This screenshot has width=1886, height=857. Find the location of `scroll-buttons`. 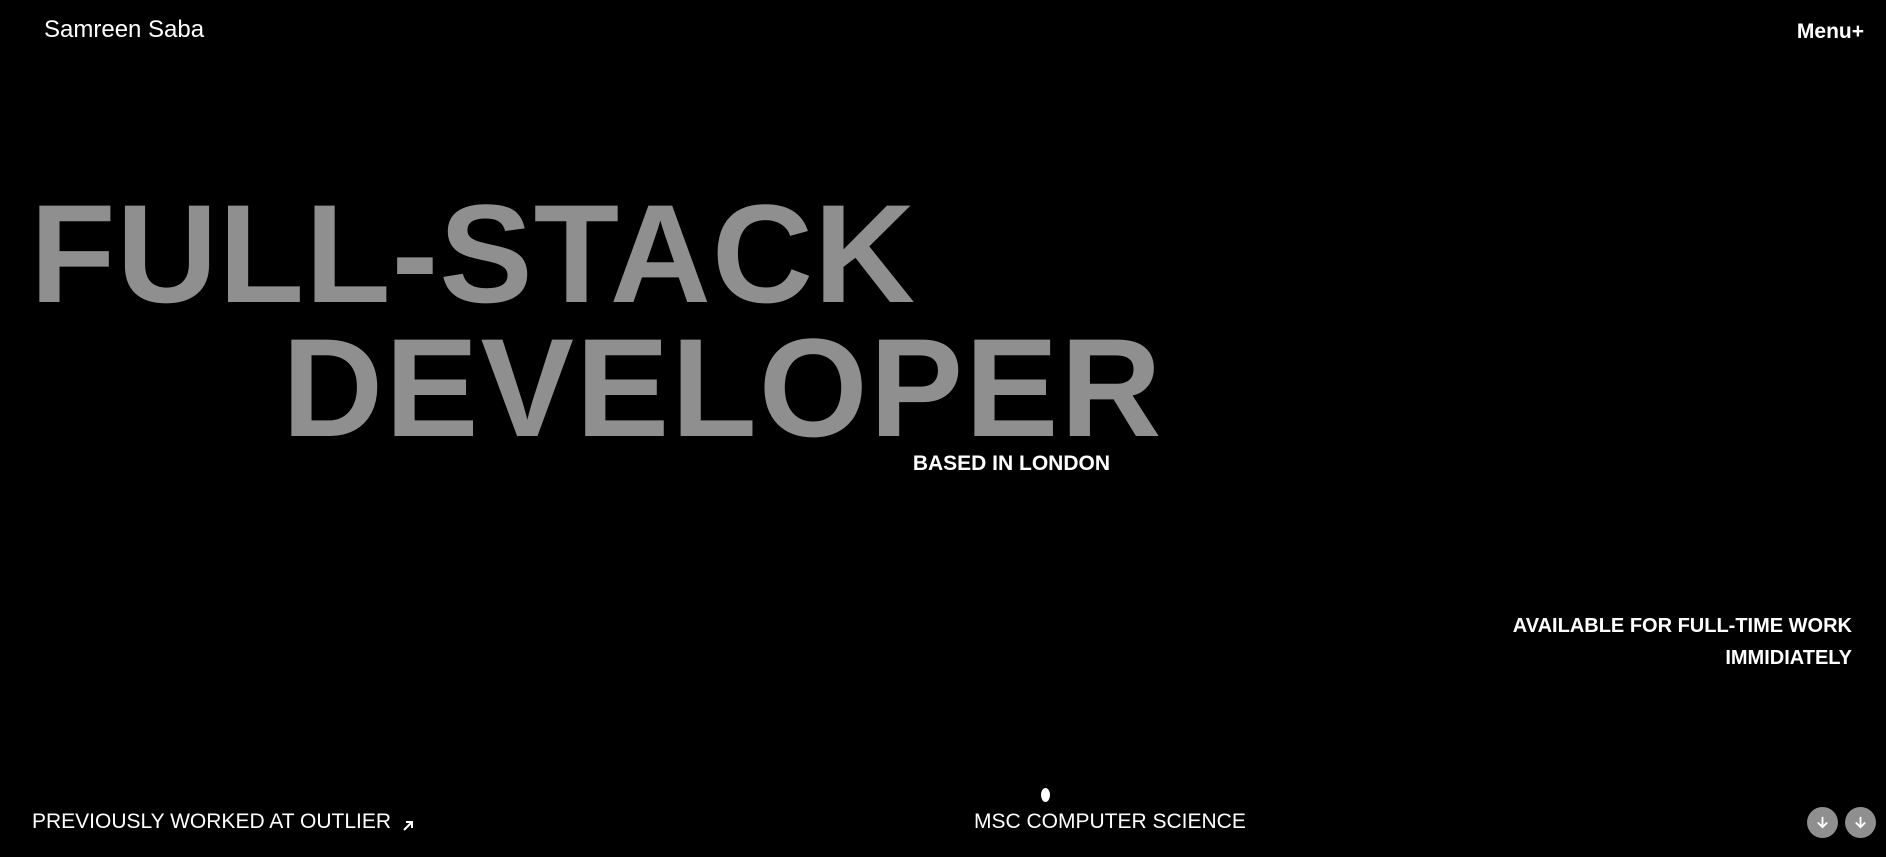

scroll-buttons is located at coordinates (1841, 822).